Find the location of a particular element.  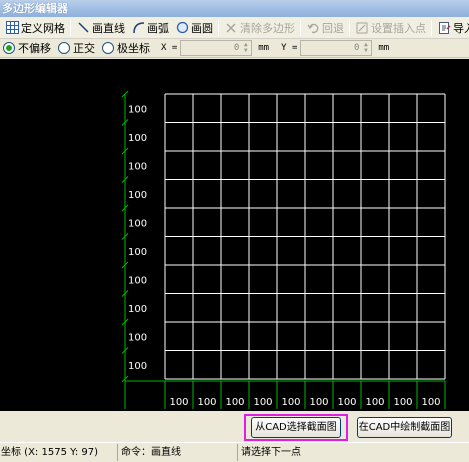

clear-x-icon is located at coordinates (231, 28).